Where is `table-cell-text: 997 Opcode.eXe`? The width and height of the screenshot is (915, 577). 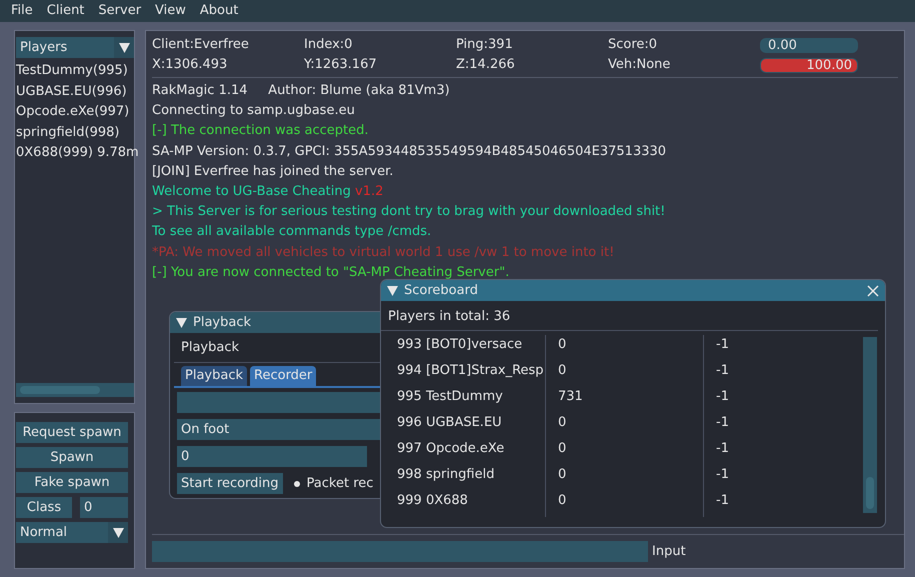 table-cell-text: 997 Opcode.eXe is located at coordinates (451, 449).